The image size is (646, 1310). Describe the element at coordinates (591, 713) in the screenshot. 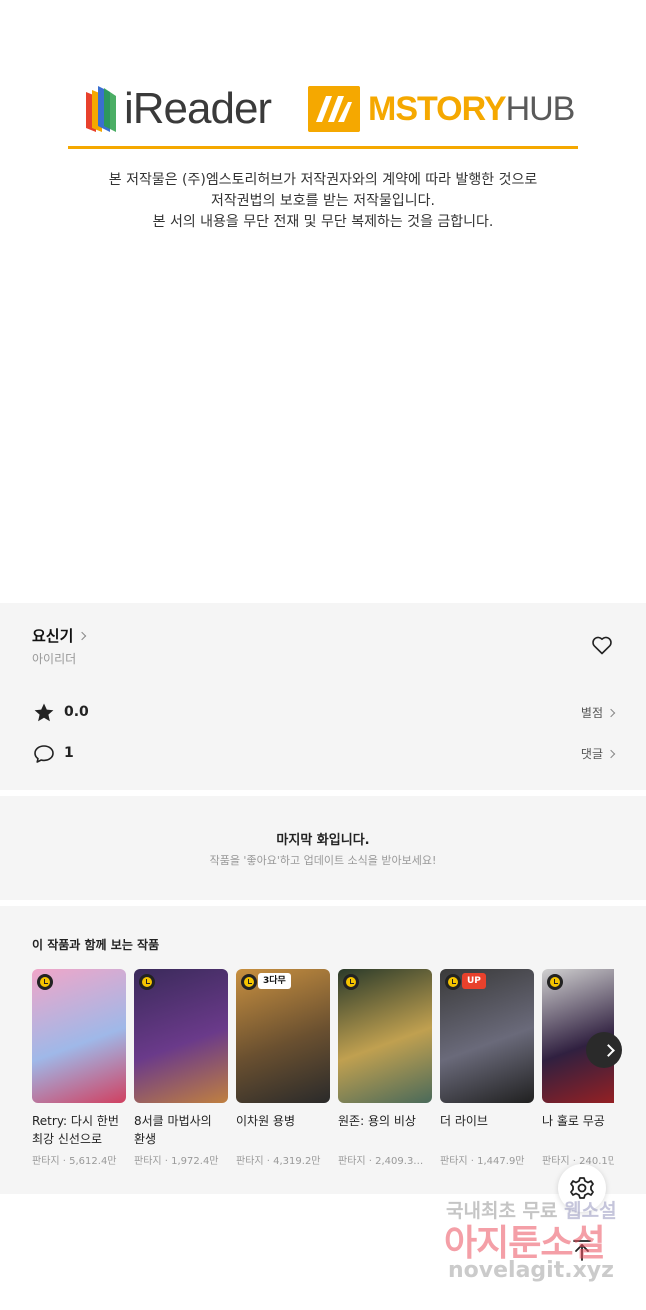

I see `rating-link-label: 별점` at that location.